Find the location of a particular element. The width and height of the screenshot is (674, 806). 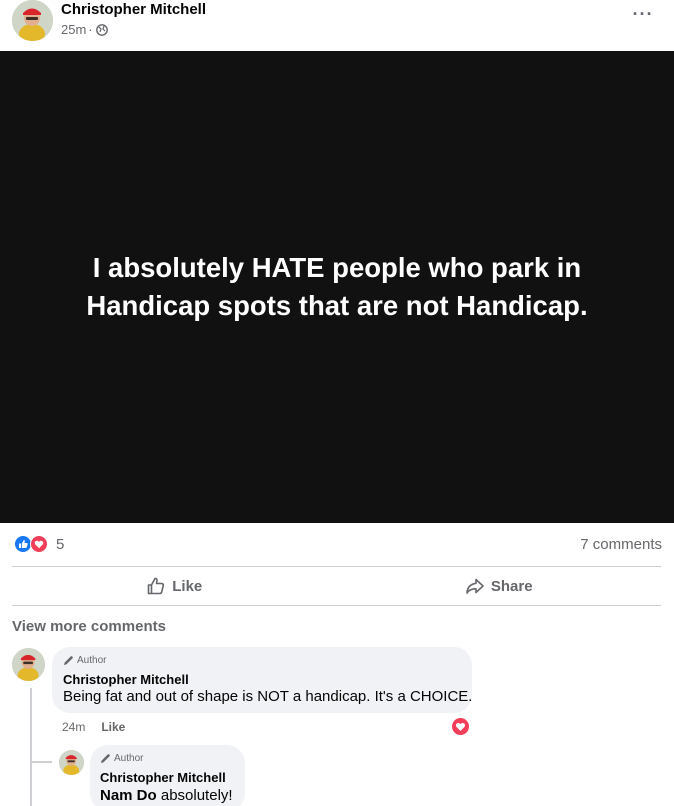

reply-thread-line is located at coordinates (31, 747).